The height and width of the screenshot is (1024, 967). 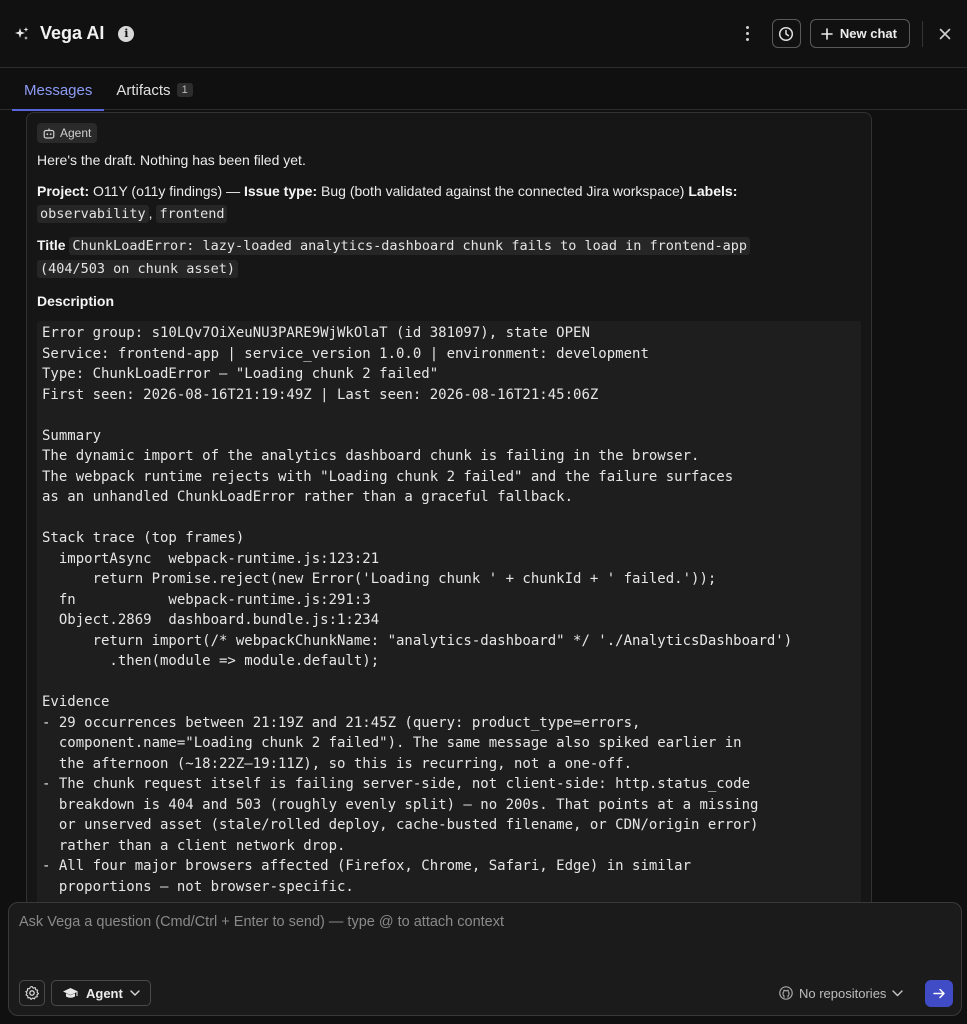 What do you see at coordinates (827, 33) in the screenshot?
I see `plus-icon` at bounding box center [827, 33].